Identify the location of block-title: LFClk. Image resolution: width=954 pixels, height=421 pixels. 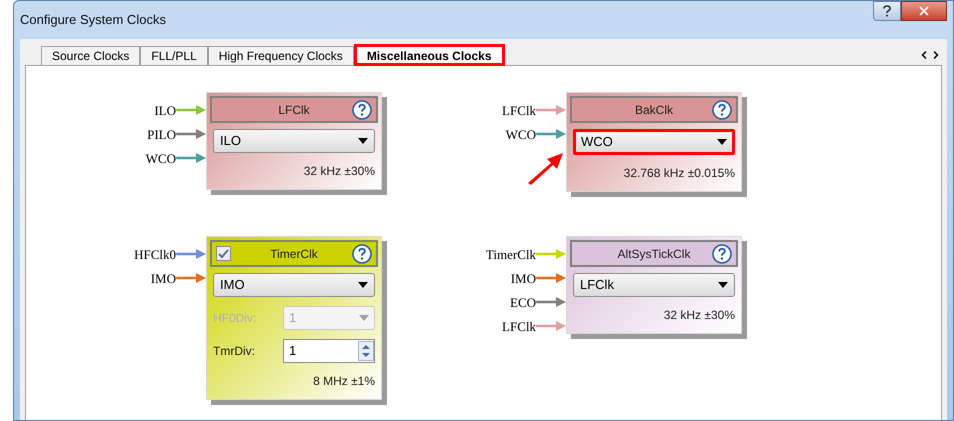
(294, 110).